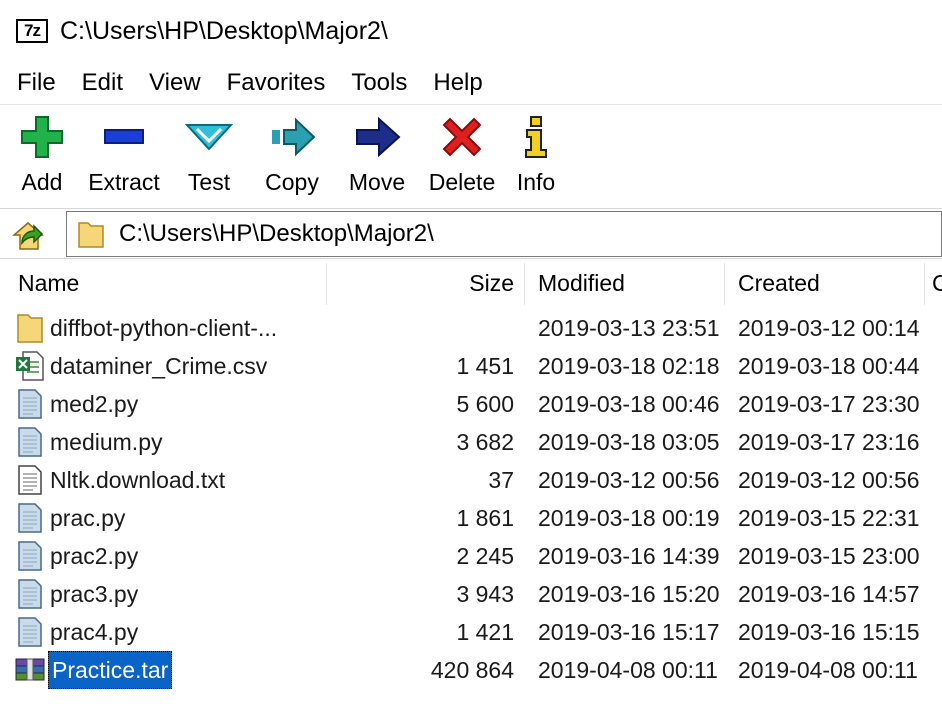 The image size is (942, 712). I want to click on file-modified: 2019-04-08 00:11, so click(628, 670).